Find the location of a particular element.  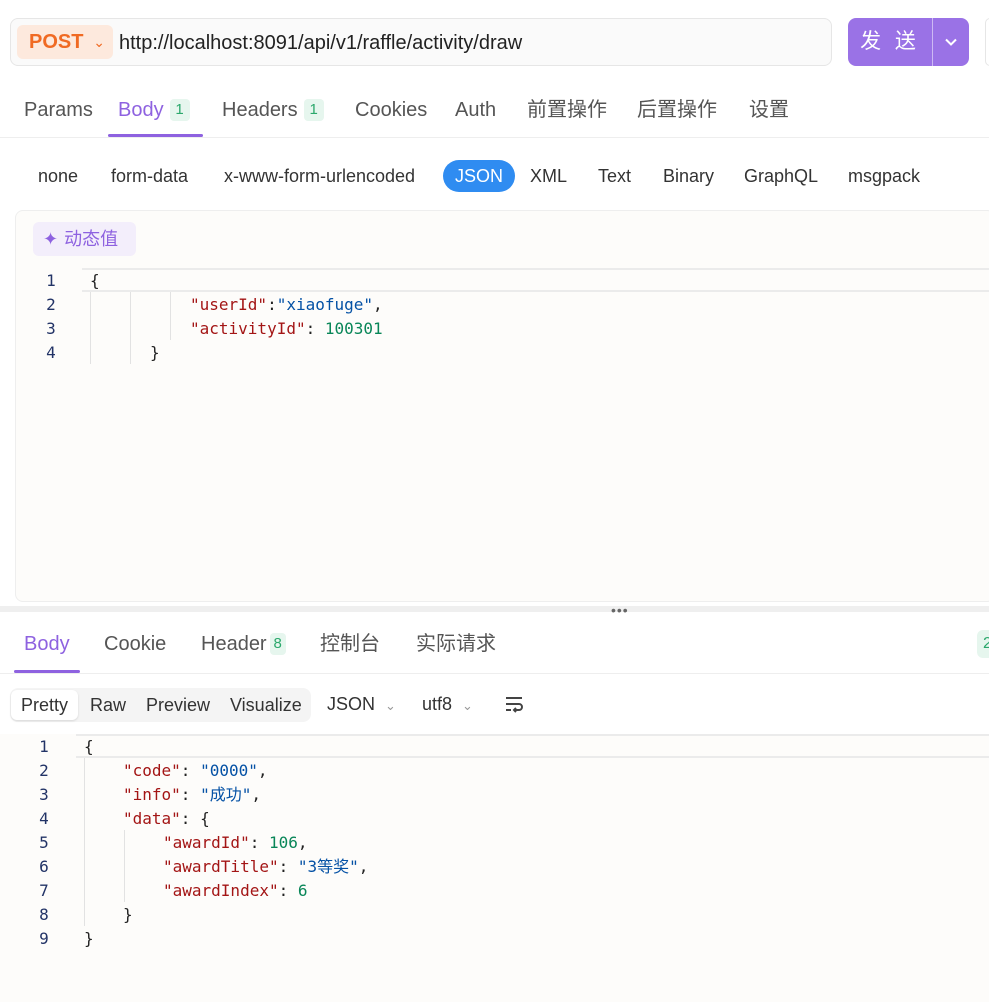

body-type-xml: XML is located at coordinates (548, 176).